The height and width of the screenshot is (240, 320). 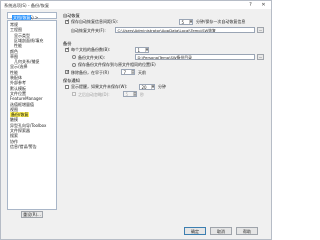 I want to click on auto-dismiss-checkbox, so click(x=74, y=94).